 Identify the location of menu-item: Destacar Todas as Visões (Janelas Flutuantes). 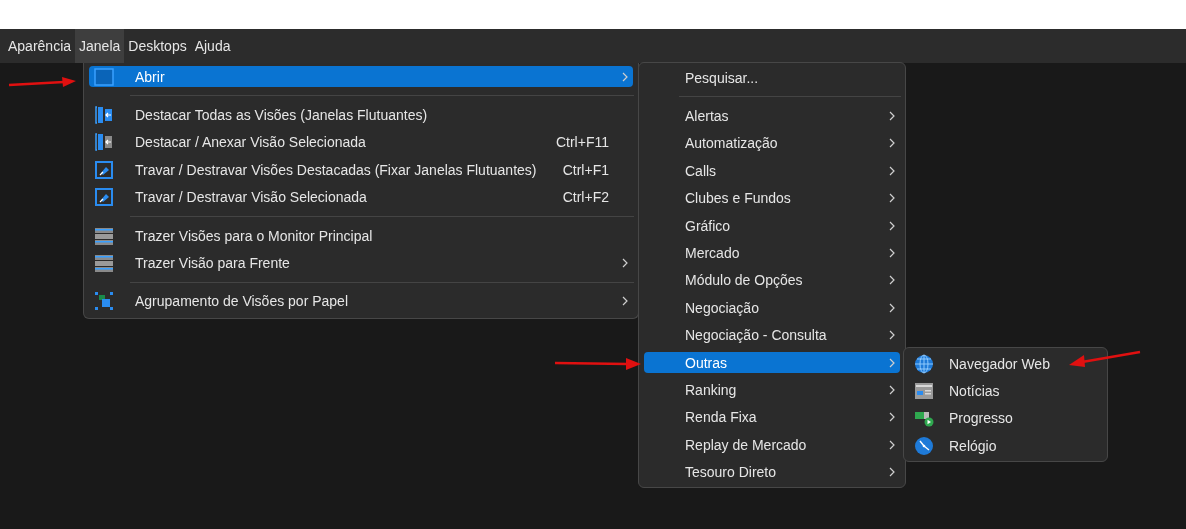
(361, 115).